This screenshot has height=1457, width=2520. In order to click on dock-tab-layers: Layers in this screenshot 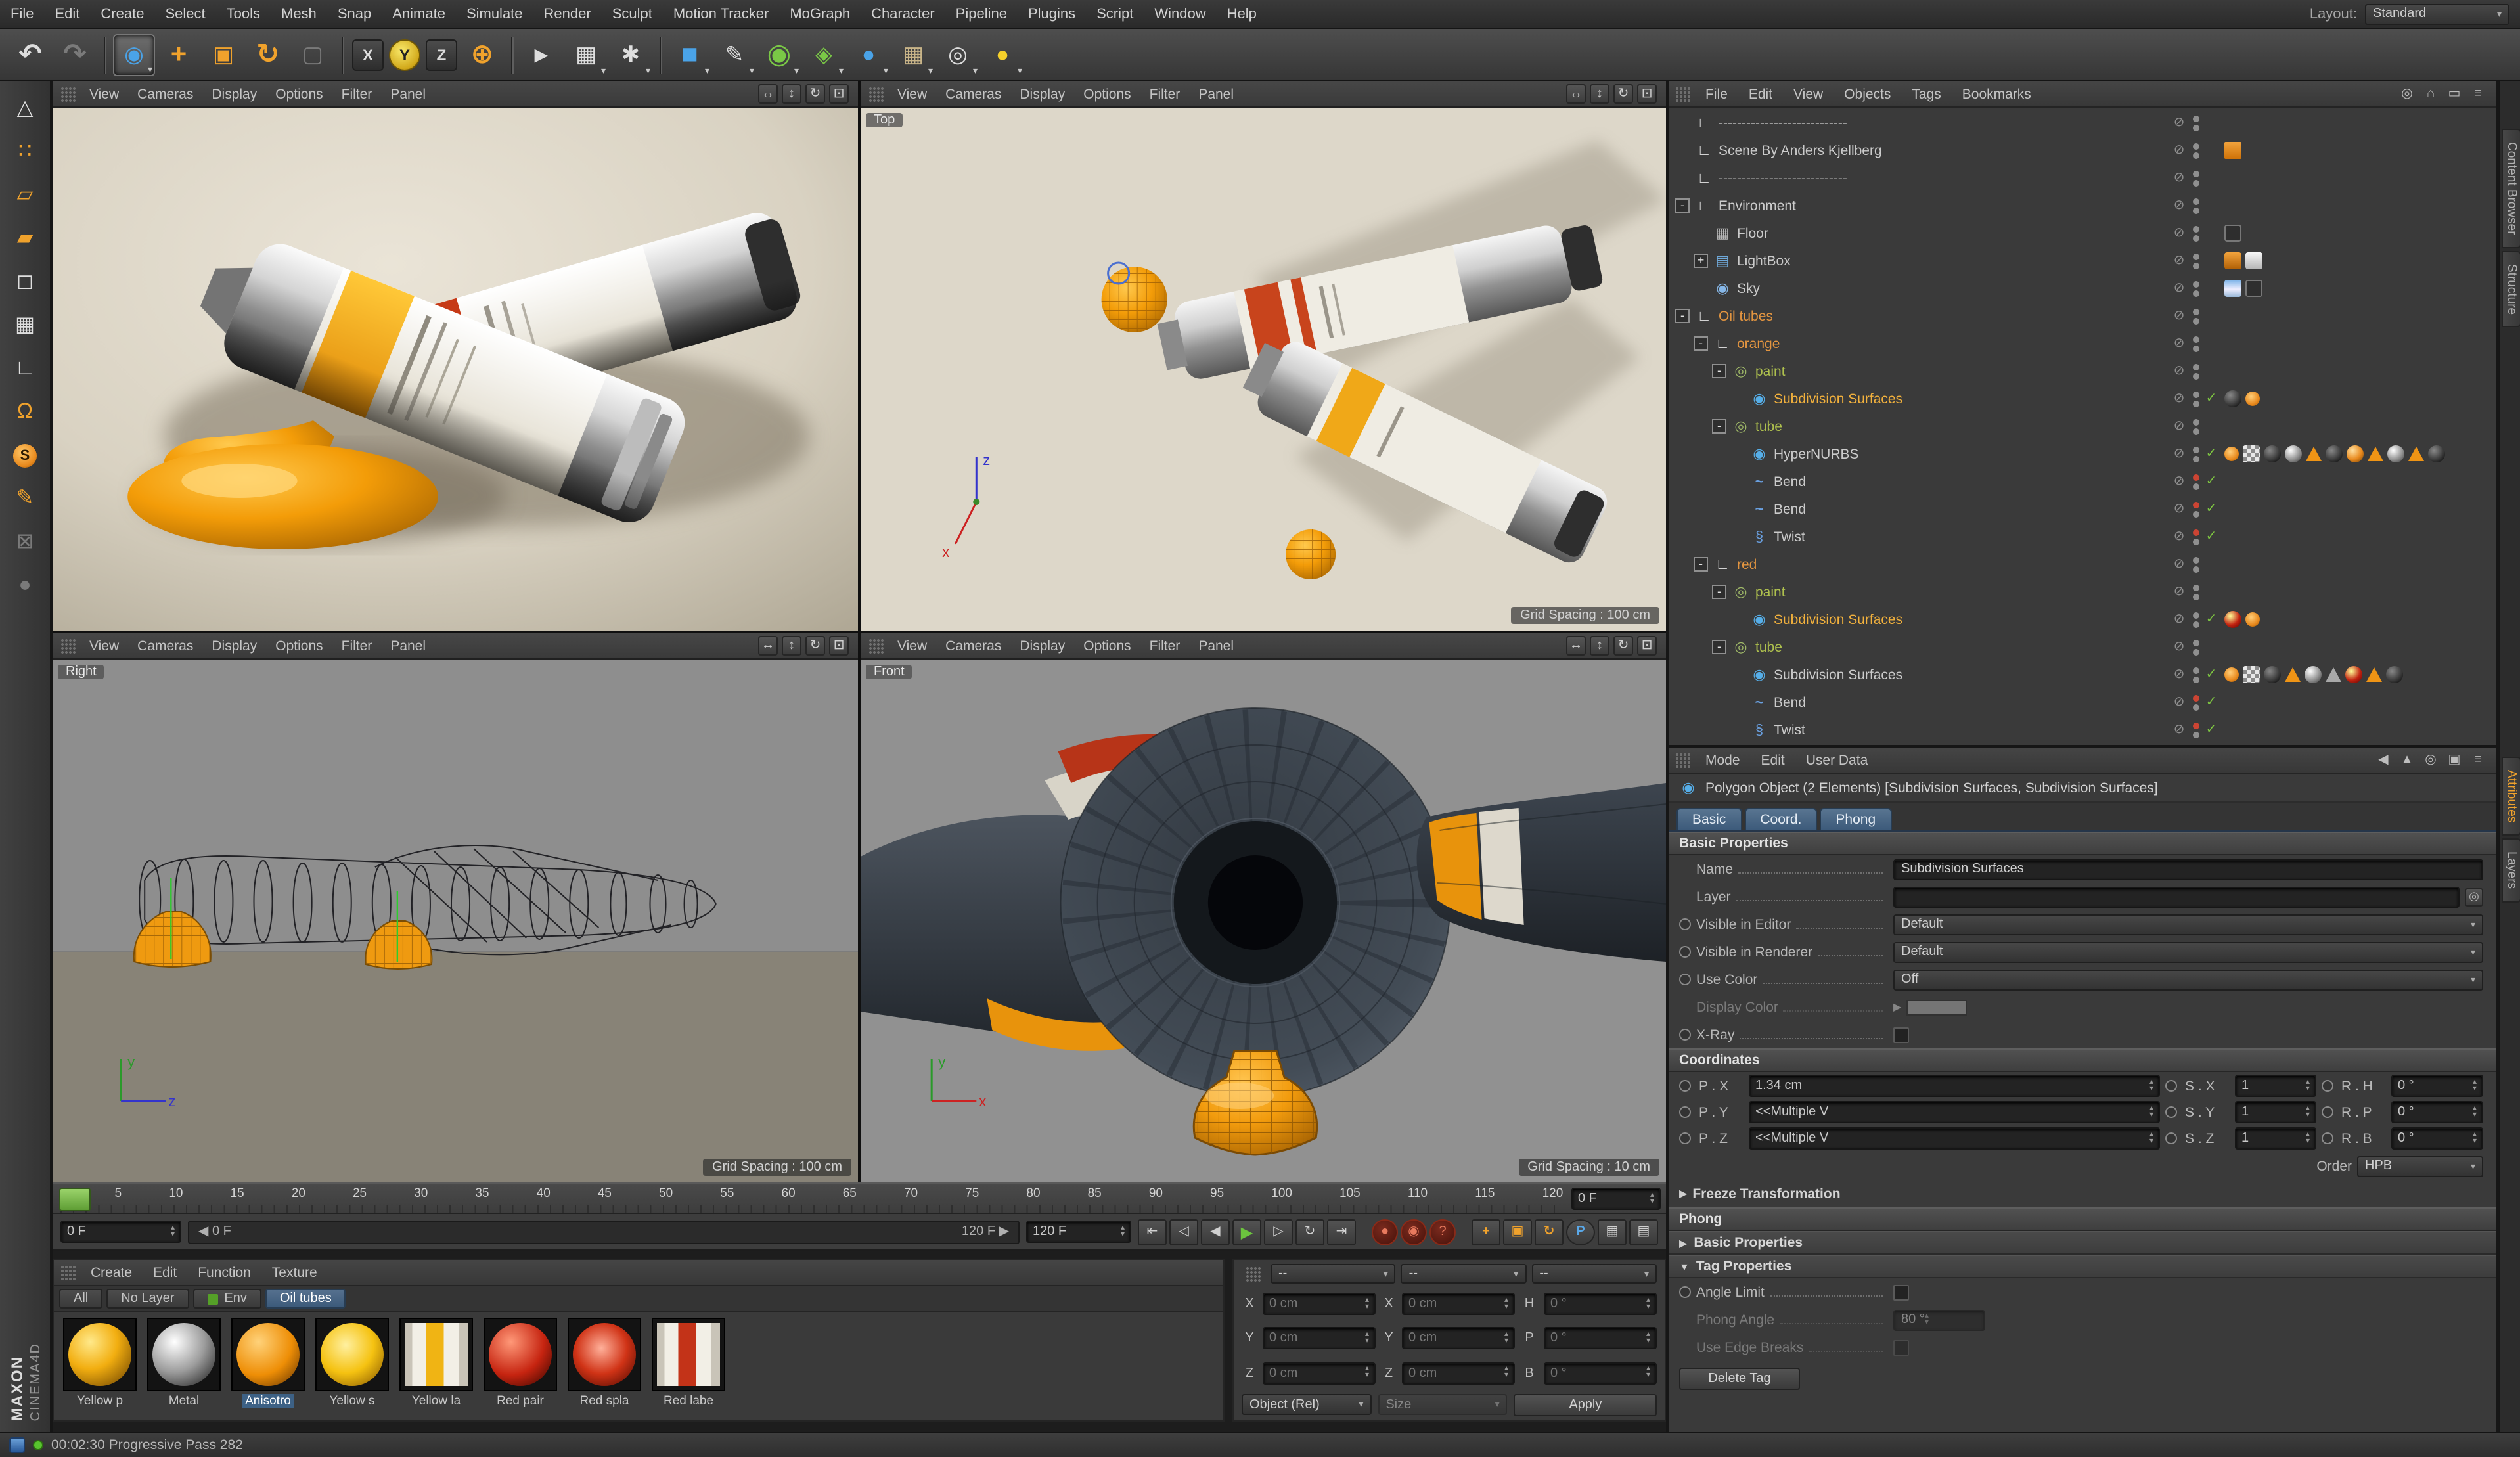, I will do `click(2511, 870)`.